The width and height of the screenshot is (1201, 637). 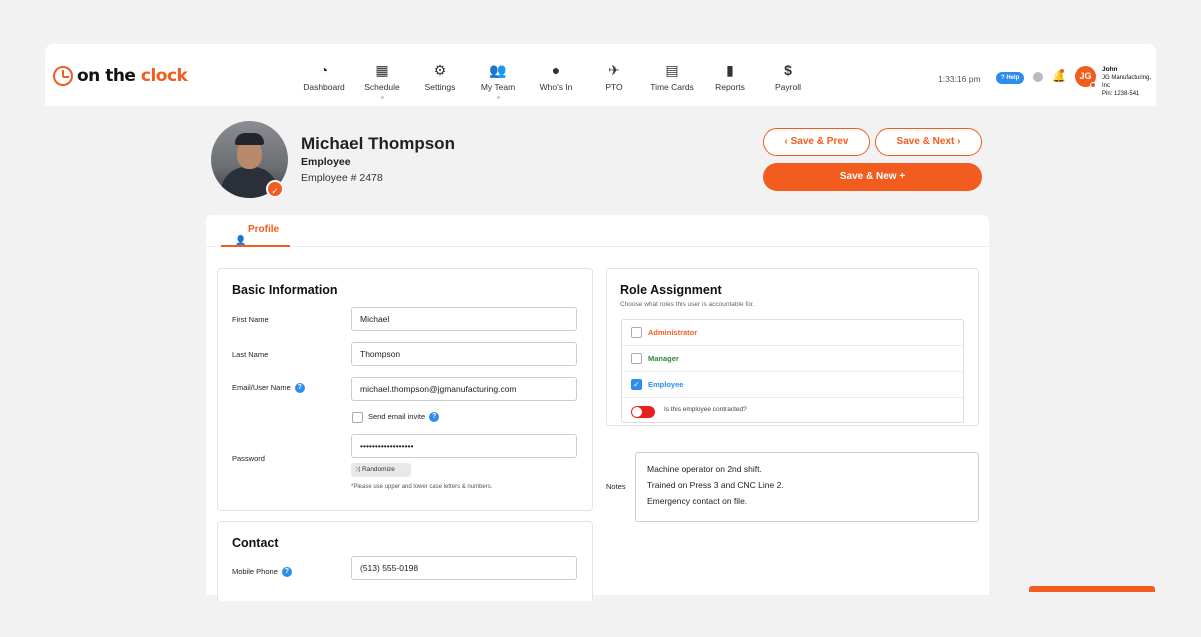 I want to click on nav-whos-in: ● Who's In, so click(x=556, y=80).